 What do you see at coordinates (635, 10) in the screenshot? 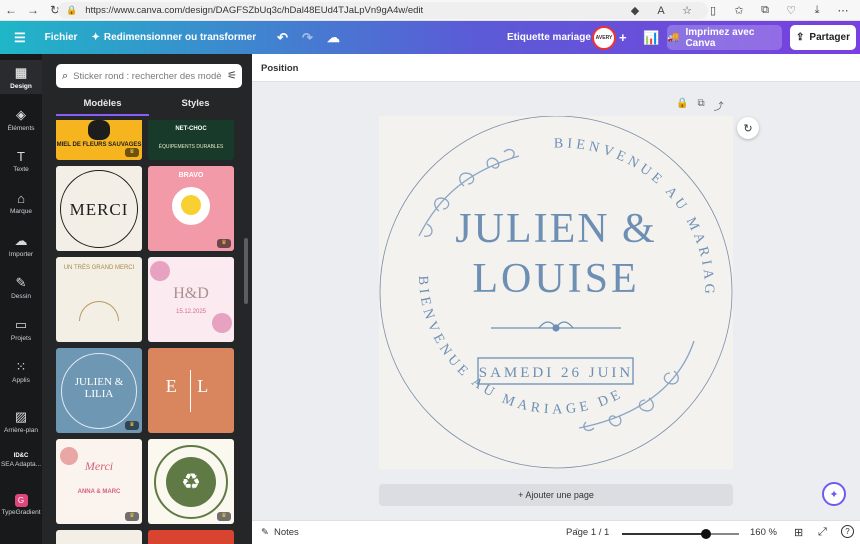
I see `extension-icon: ◆` at bounding box center [635, 10].